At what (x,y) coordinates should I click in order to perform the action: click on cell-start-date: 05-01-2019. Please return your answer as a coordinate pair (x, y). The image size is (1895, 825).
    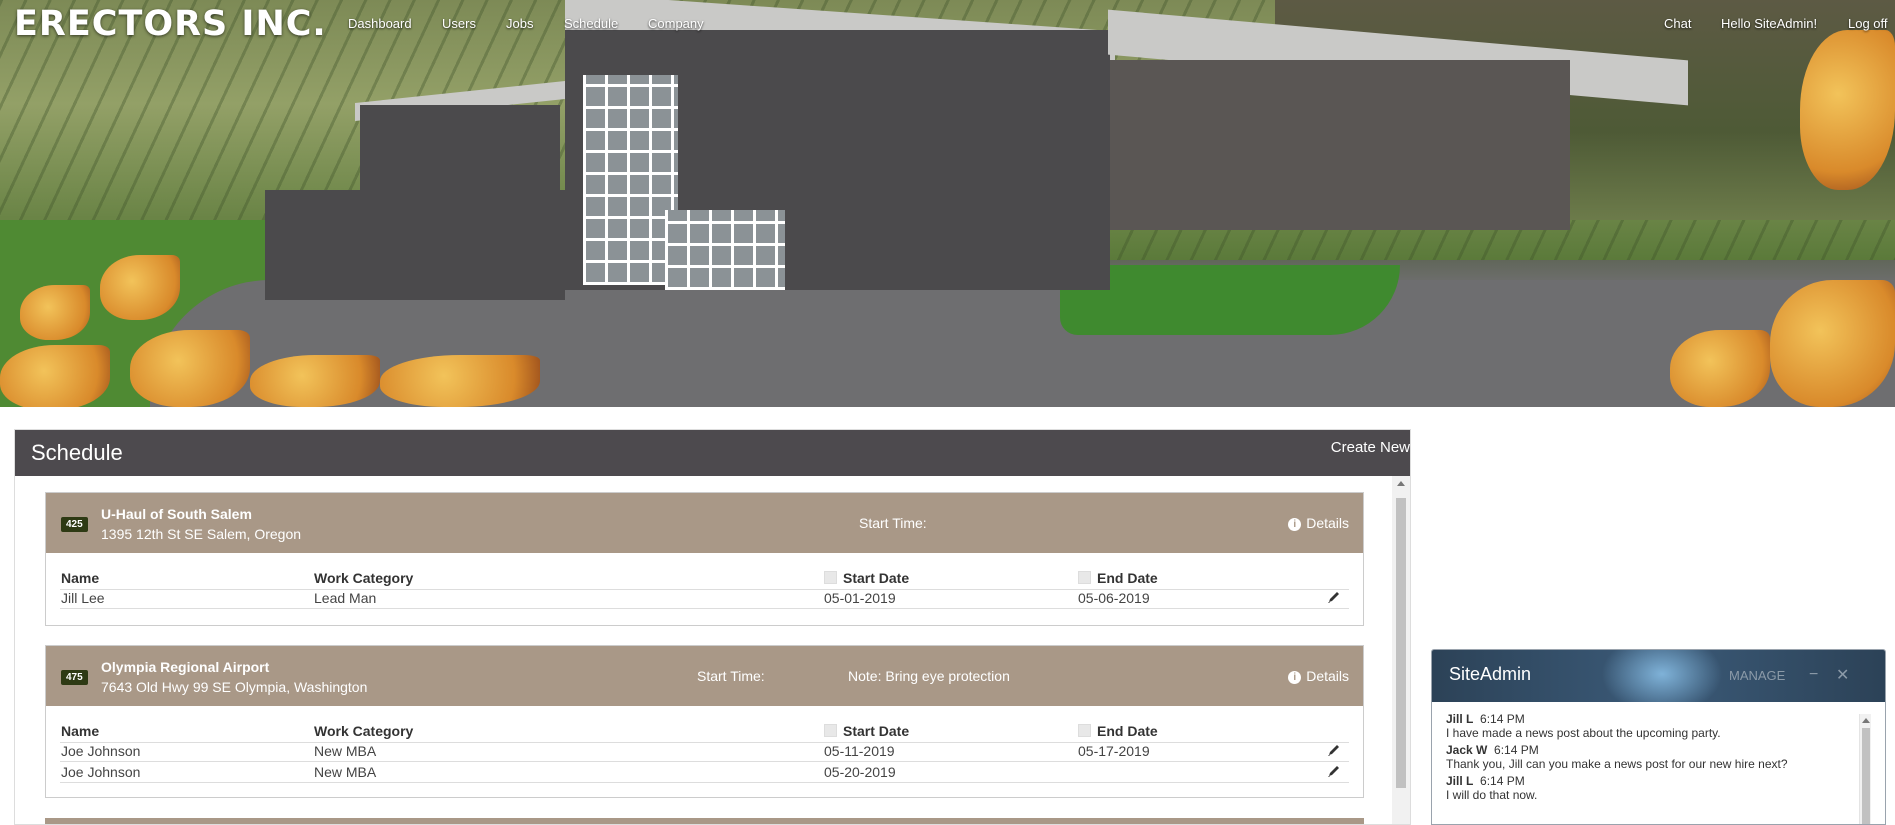
    Looking at the image, I should click on (860, 598).